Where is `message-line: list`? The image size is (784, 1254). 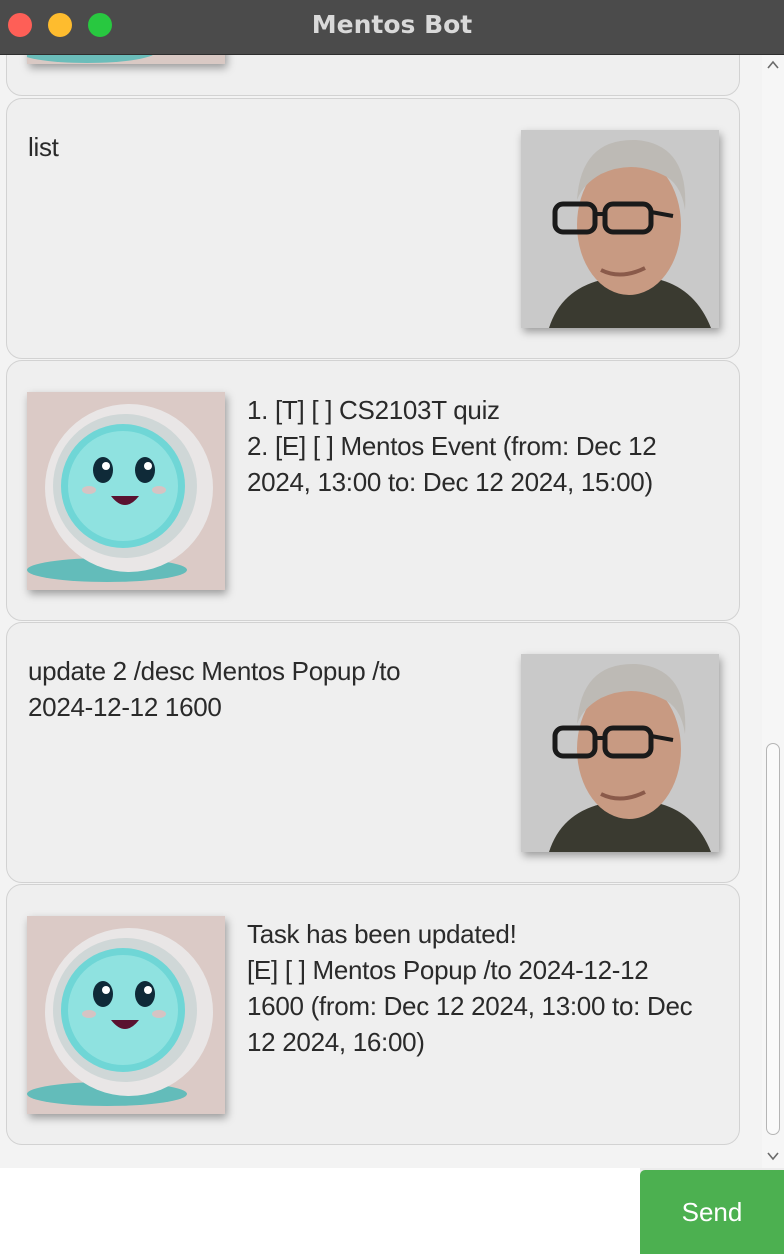
message-line: list is located at coordinates (43, 147).